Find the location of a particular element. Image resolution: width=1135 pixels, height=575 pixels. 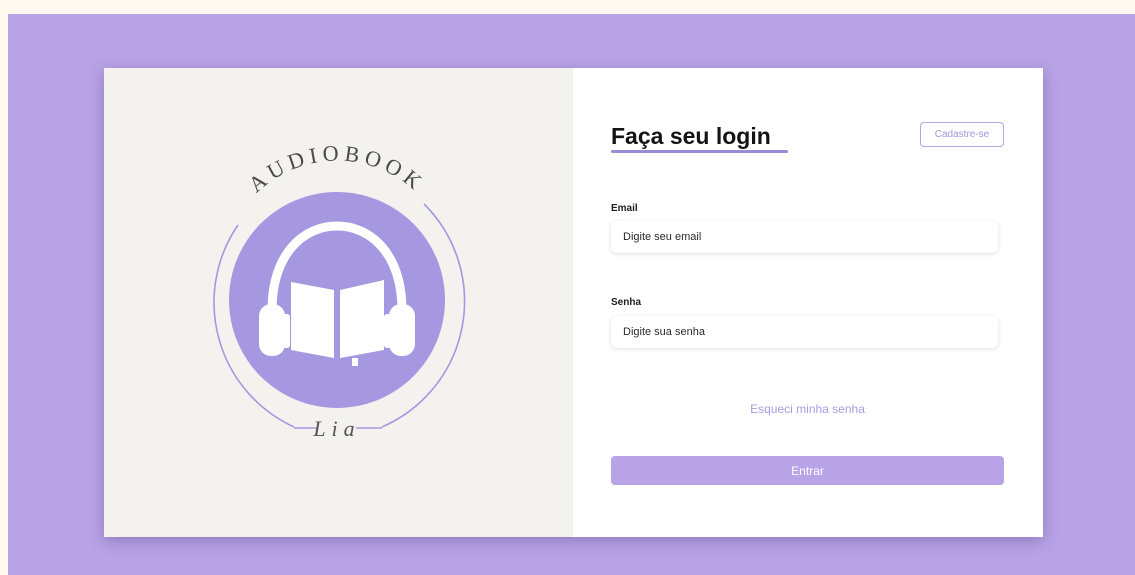

password-label: Senha is located at coordinates (626, 302).